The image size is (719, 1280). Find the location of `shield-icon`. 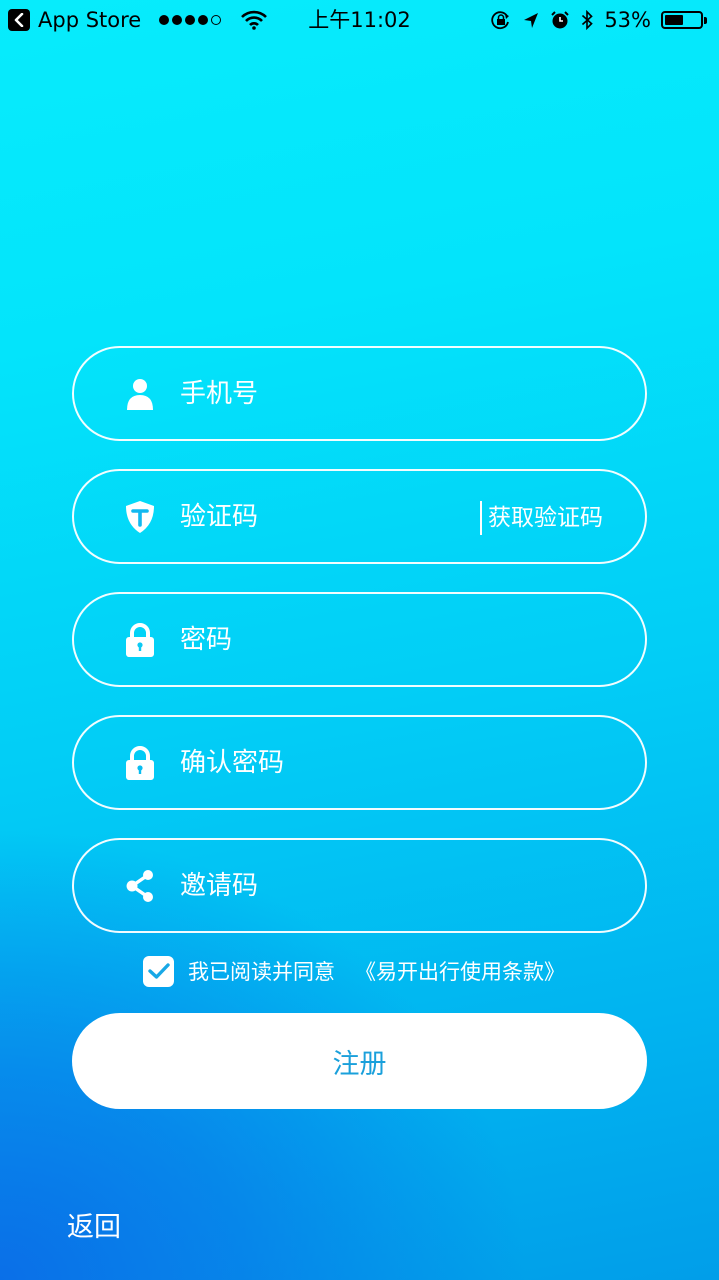

shield-icon is located at coordinates (140, 517).